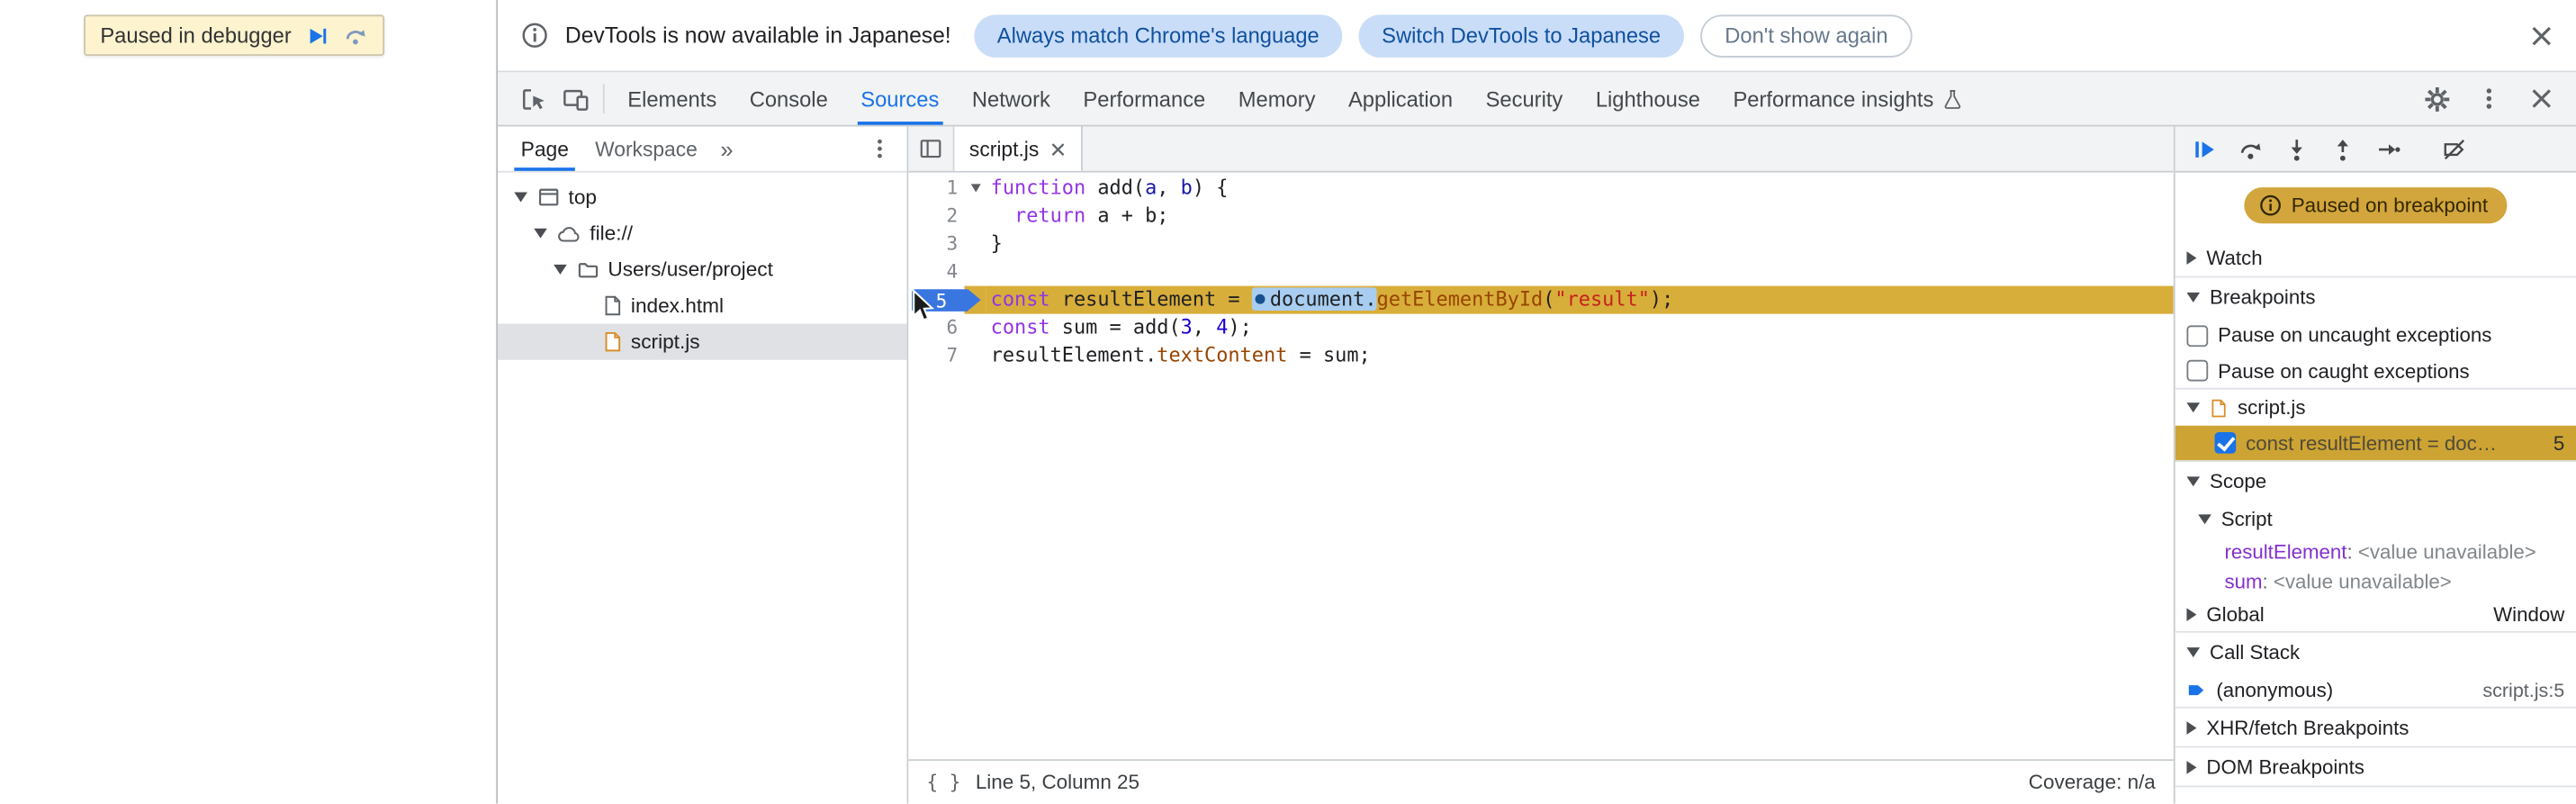 The width and height of the screenshot is (2576, 804). I want to click on close-tab-icon, so click(1058, 148).